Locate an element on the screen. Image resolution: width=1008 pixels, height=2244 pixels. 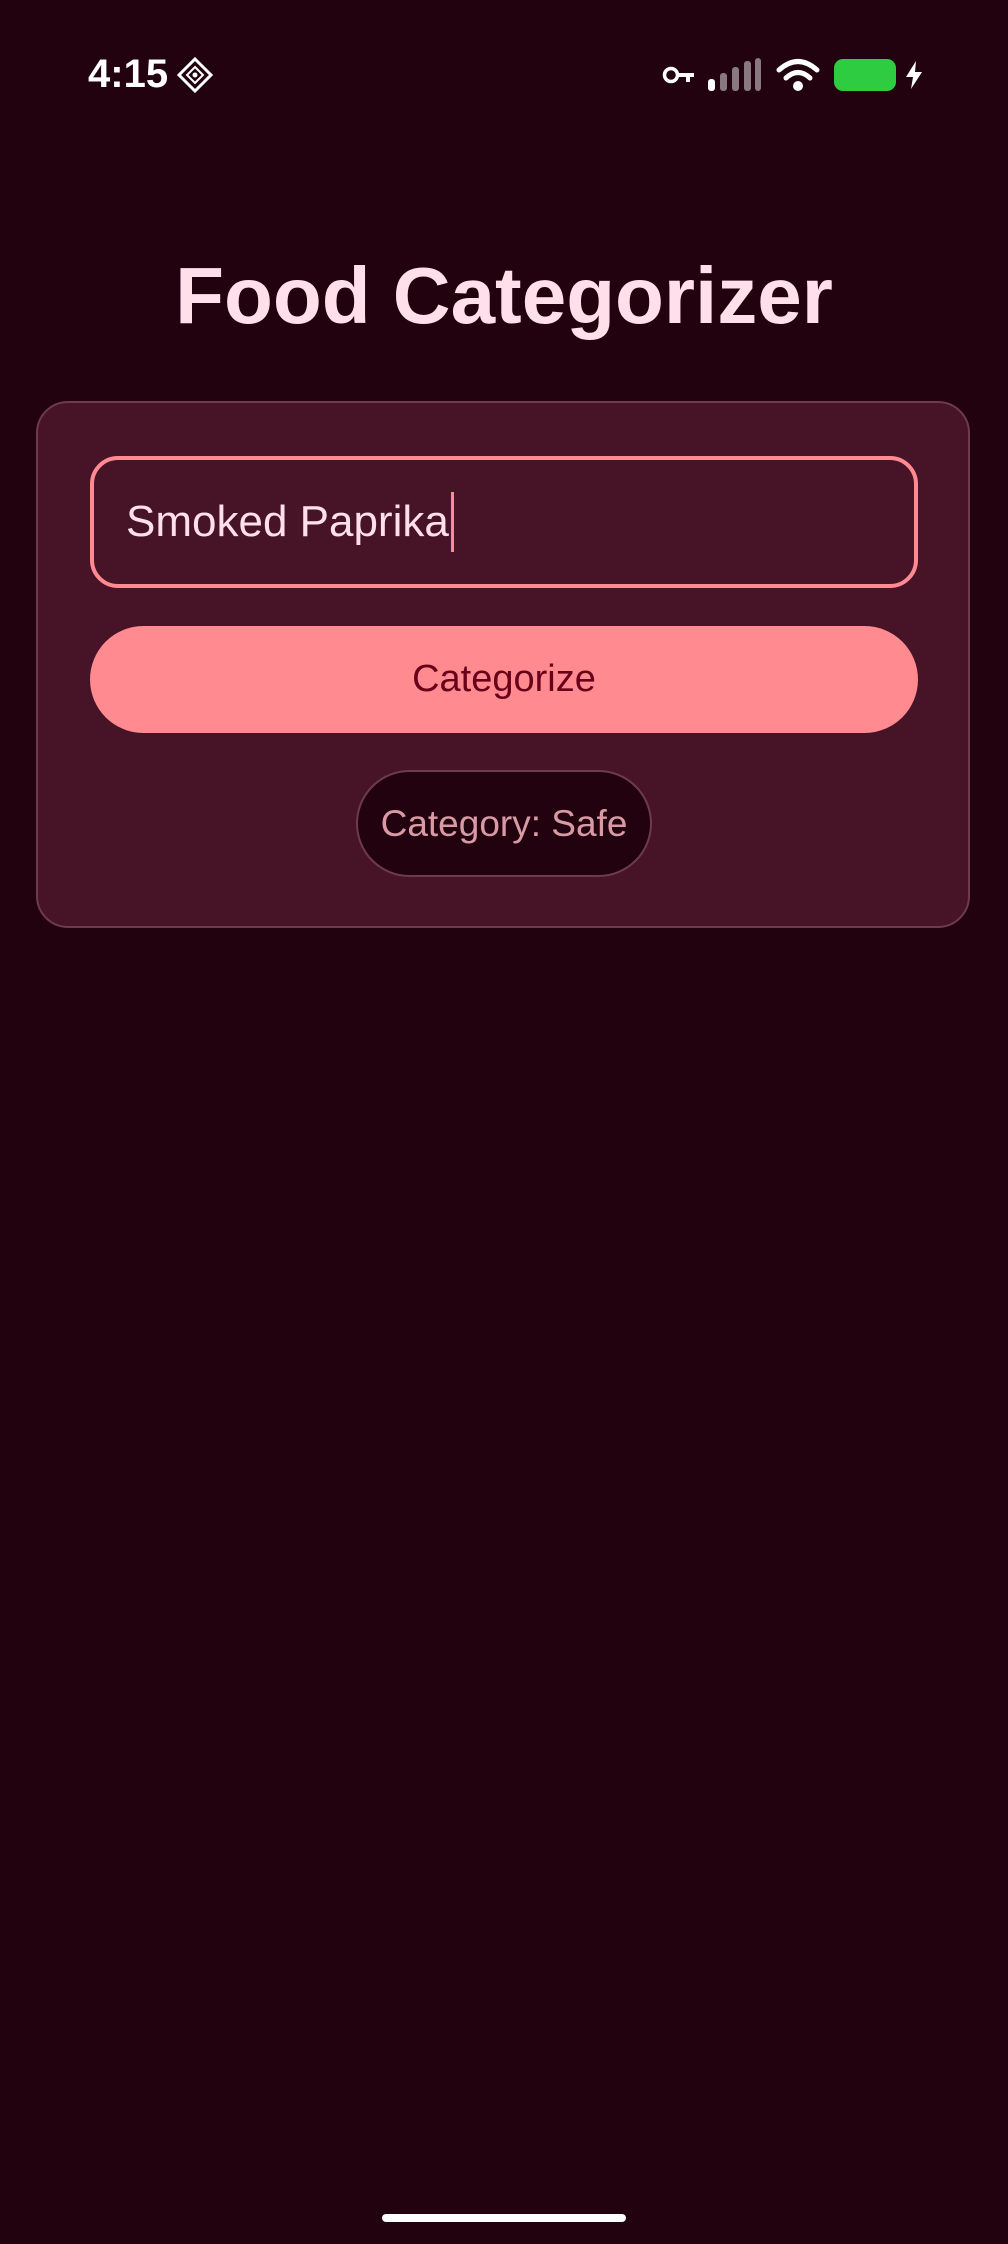
categorize-button: Categorize is located at coordinates (504, 679).